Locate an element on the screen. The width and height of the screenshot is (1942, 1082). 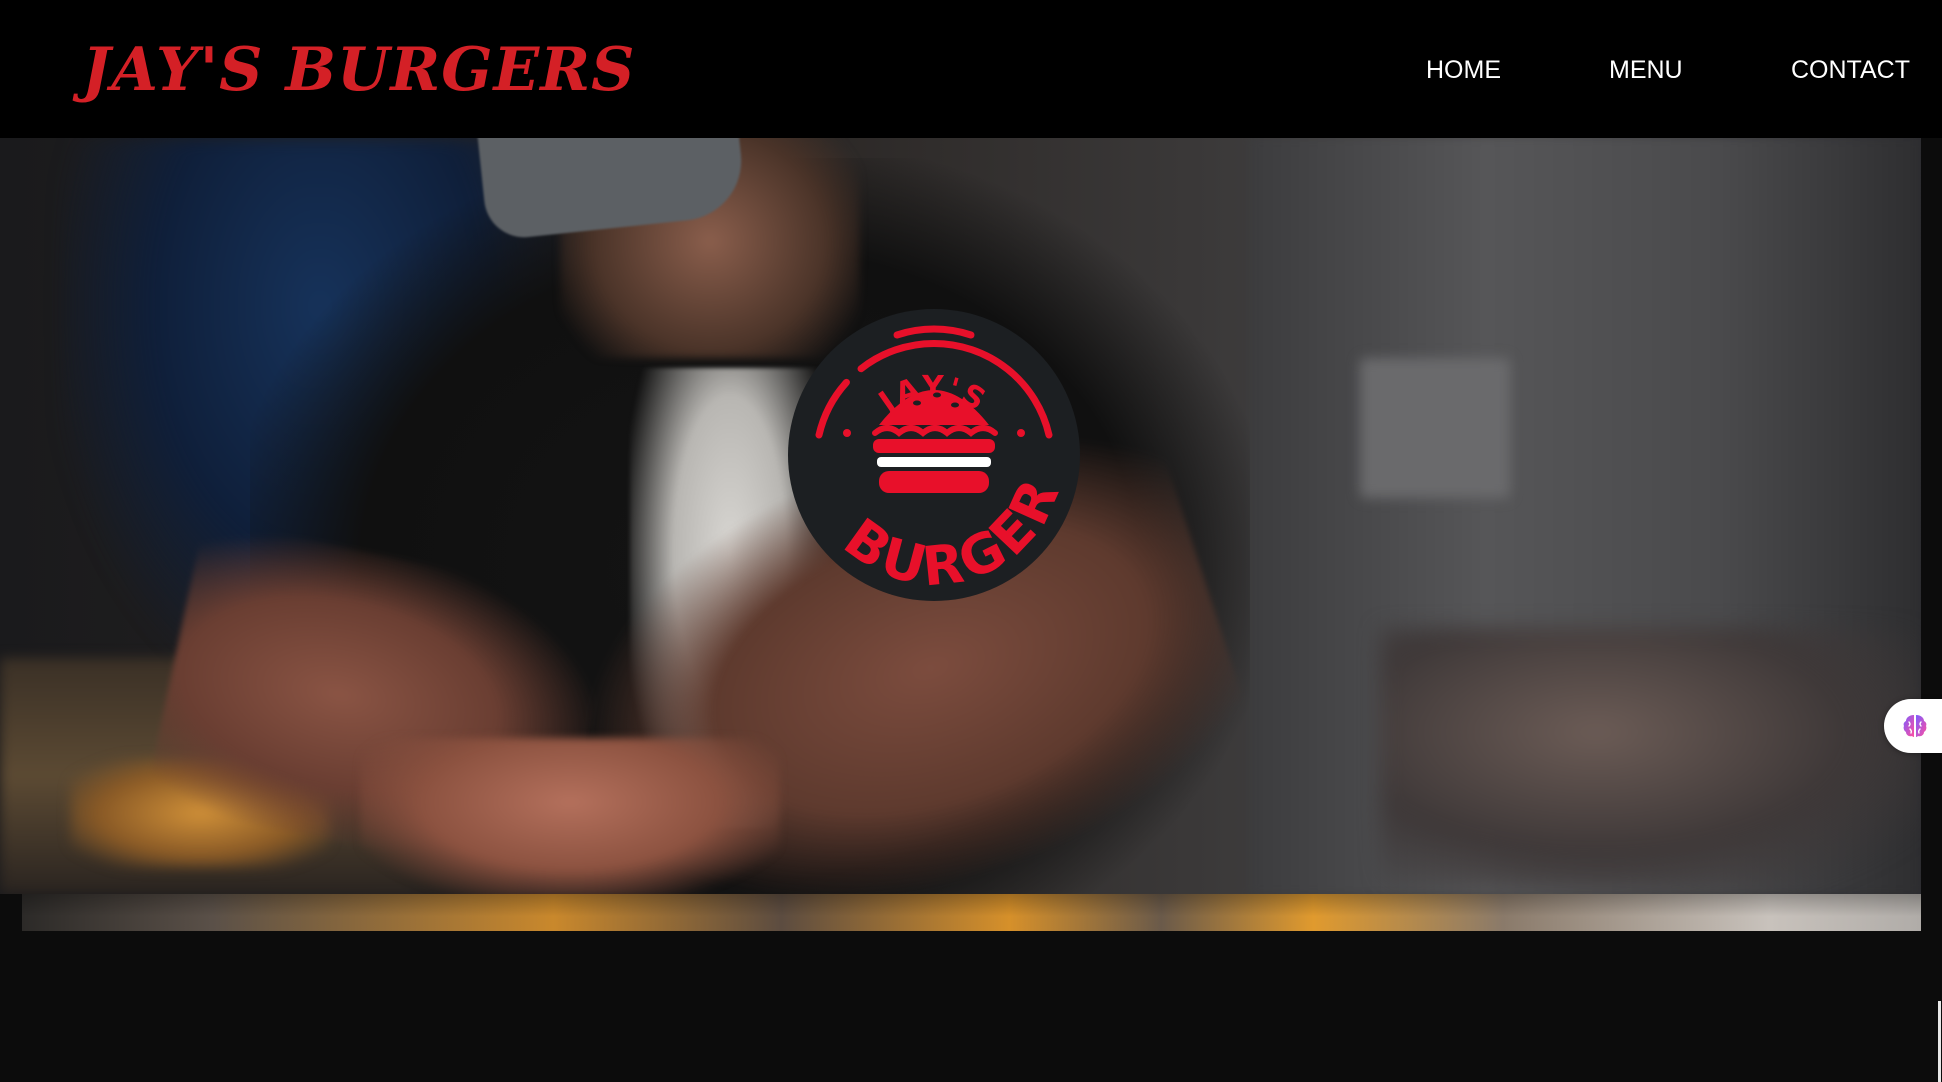
nav-contact-link: CONTACT is located at coordinates (1850, 70).